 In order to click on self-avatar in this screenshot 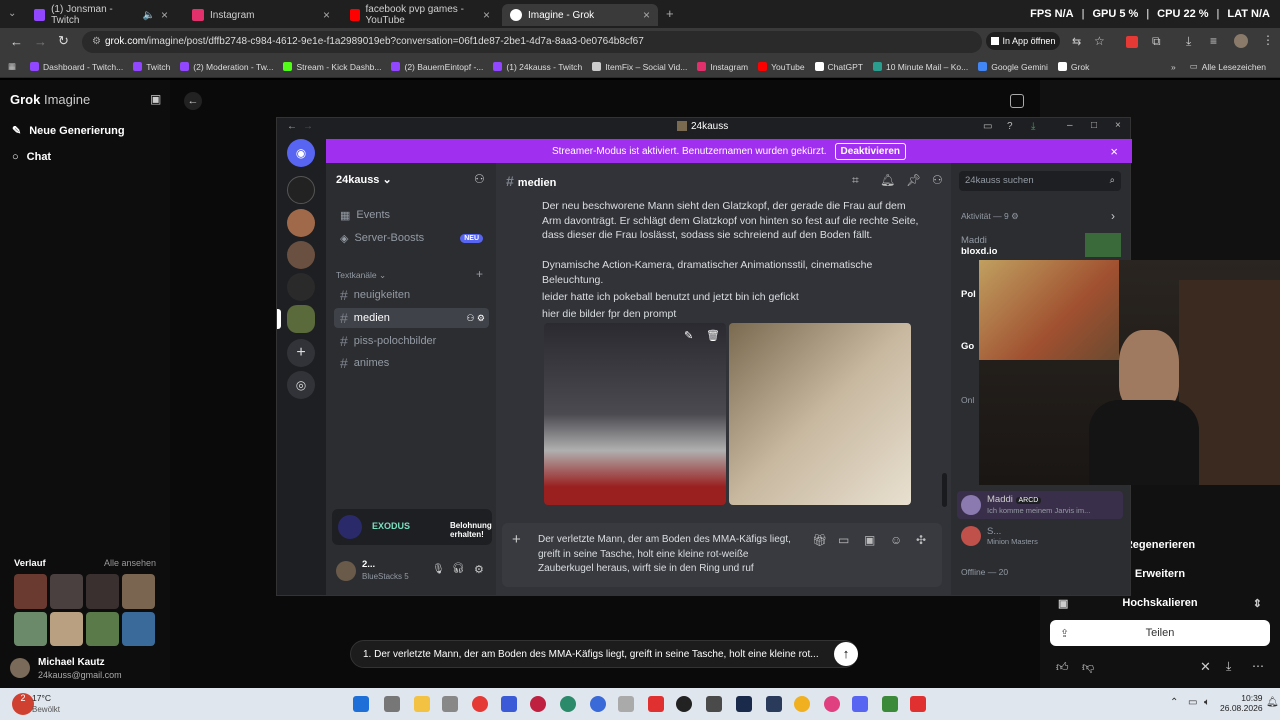, I will do `click(346, 571)`.